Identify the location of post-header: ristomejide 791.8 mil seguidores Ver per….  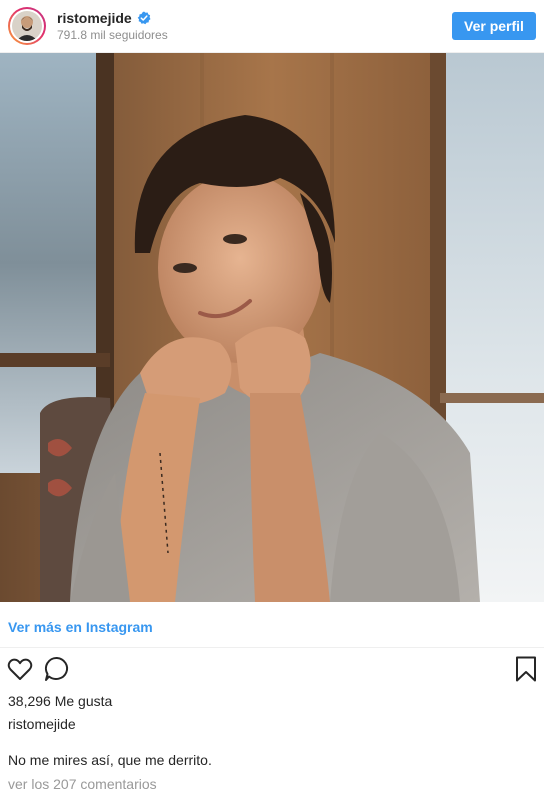
(272, 26).